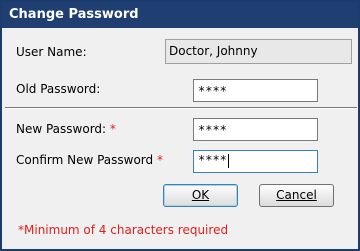 Image resolution: width=360 pixels, height=251 pixels. Describe the element at coordinates (123, 230) in the screenshot. I see `password-requirement-note: *Minimum of 4 characters required` at that location.